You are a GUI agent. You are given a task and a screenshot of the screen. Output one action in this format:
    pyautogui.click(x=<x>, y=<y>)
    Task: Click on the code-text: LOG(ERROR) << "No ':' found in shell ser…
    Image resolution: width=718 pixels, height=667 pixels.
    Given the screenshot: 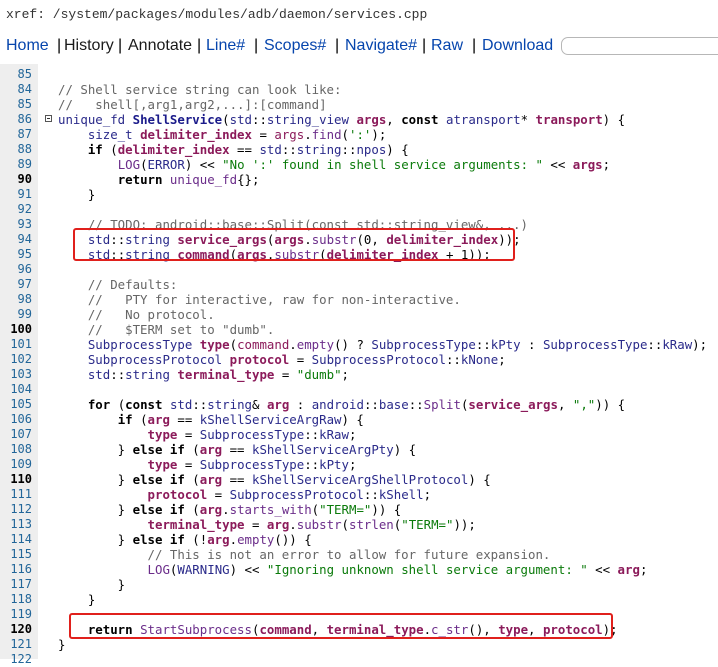 What is the action you would take?
    pyautogui.click(x=364, y=164)
    